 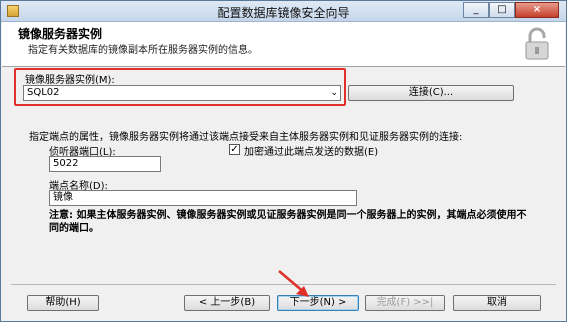 I want to click on cancel-button: 取消, so click(x=497, y=303).